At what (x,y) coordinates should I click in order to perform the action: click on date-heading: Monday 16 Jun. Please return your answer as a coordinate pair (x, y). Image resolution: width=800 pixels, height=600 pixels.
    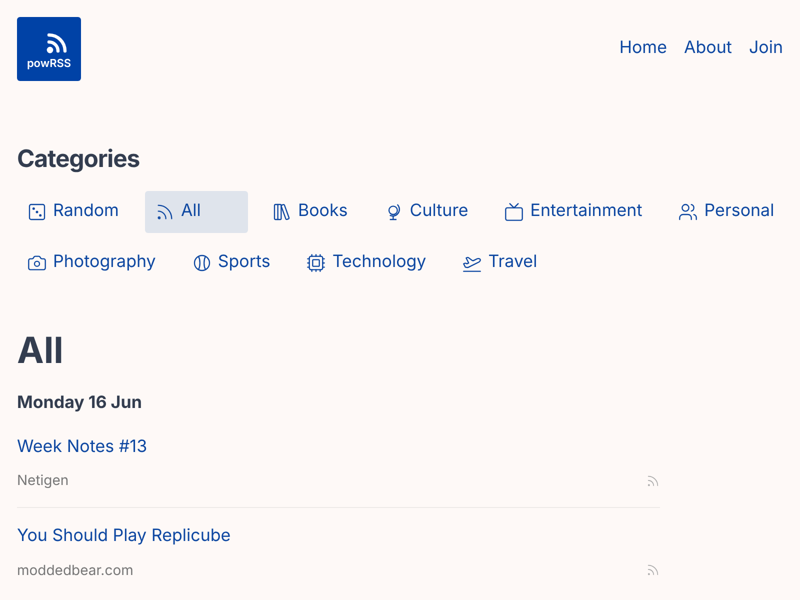
    Looking at the image, I should click on (80, 403).